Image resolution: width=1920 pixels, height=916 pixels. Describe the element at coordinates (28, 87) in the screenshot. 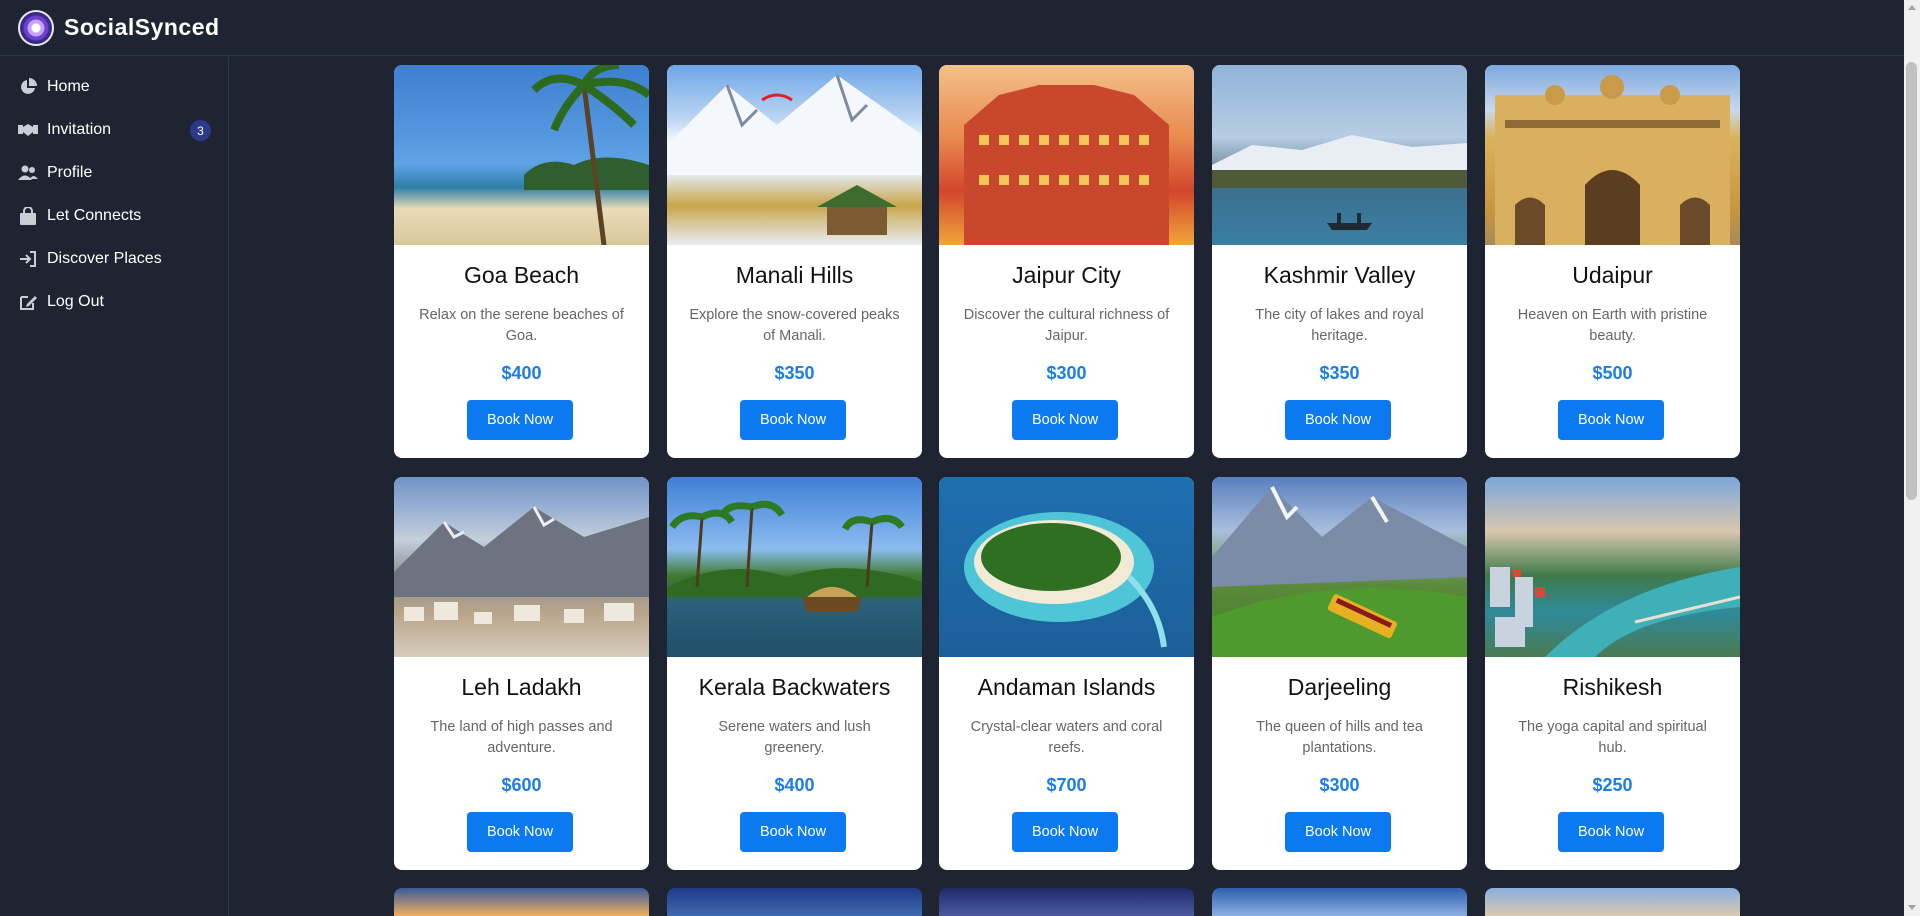

I see `pie-chart-icon` at that location.